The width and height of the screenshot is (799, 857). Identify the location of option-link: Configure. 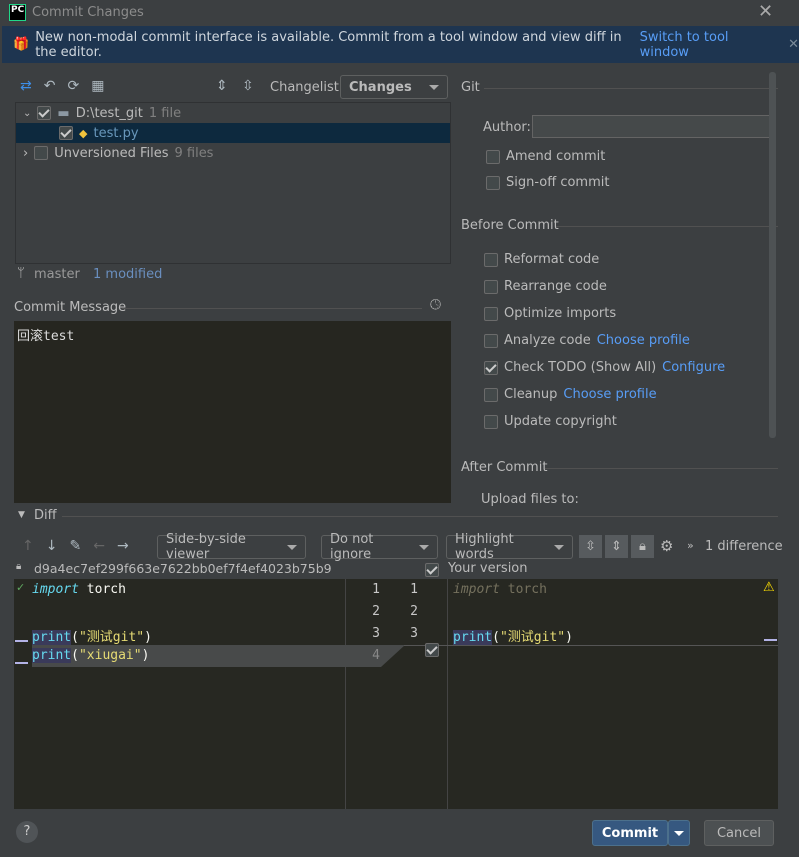
(693, 367).